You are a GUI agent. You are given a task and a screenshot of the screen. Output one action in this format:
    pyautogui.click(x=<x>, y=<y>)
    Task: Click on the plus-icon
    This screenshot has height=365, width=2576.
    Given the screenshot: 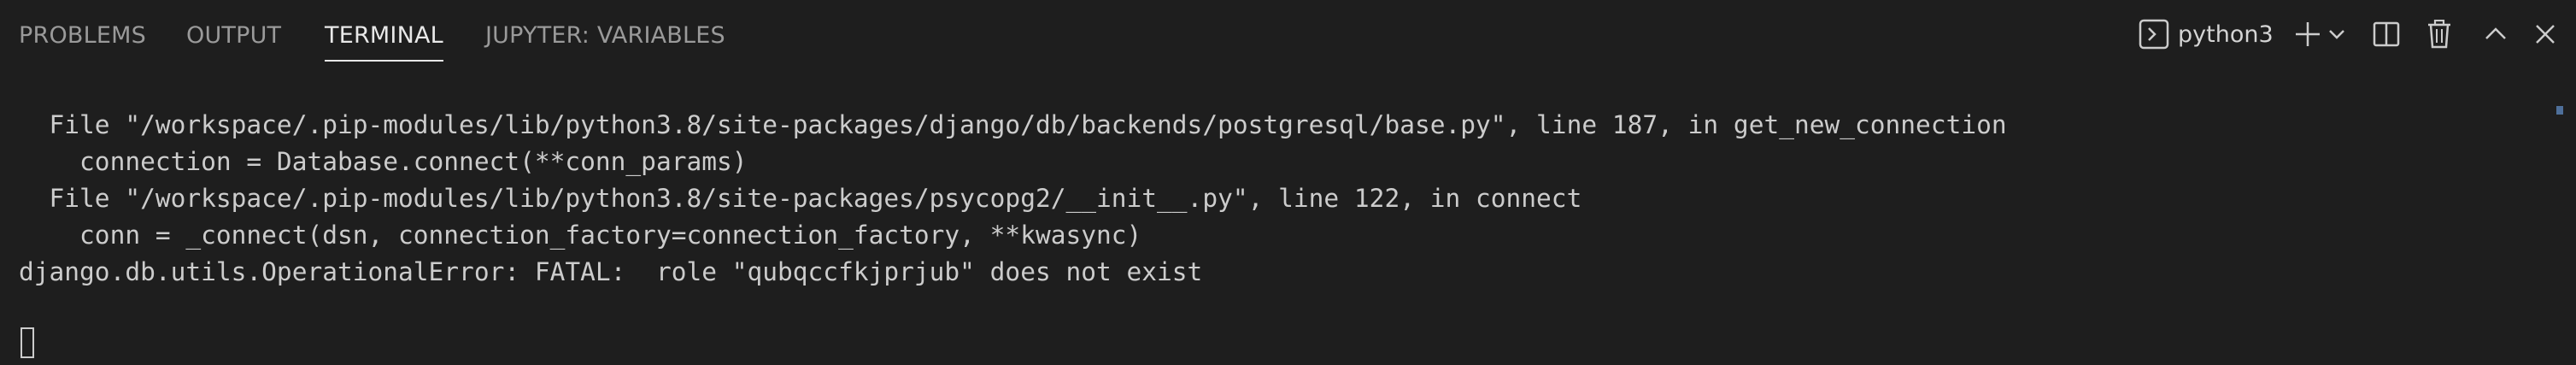 What is the action you would take?
    pyautogui.click(x=2307, y=34)
    